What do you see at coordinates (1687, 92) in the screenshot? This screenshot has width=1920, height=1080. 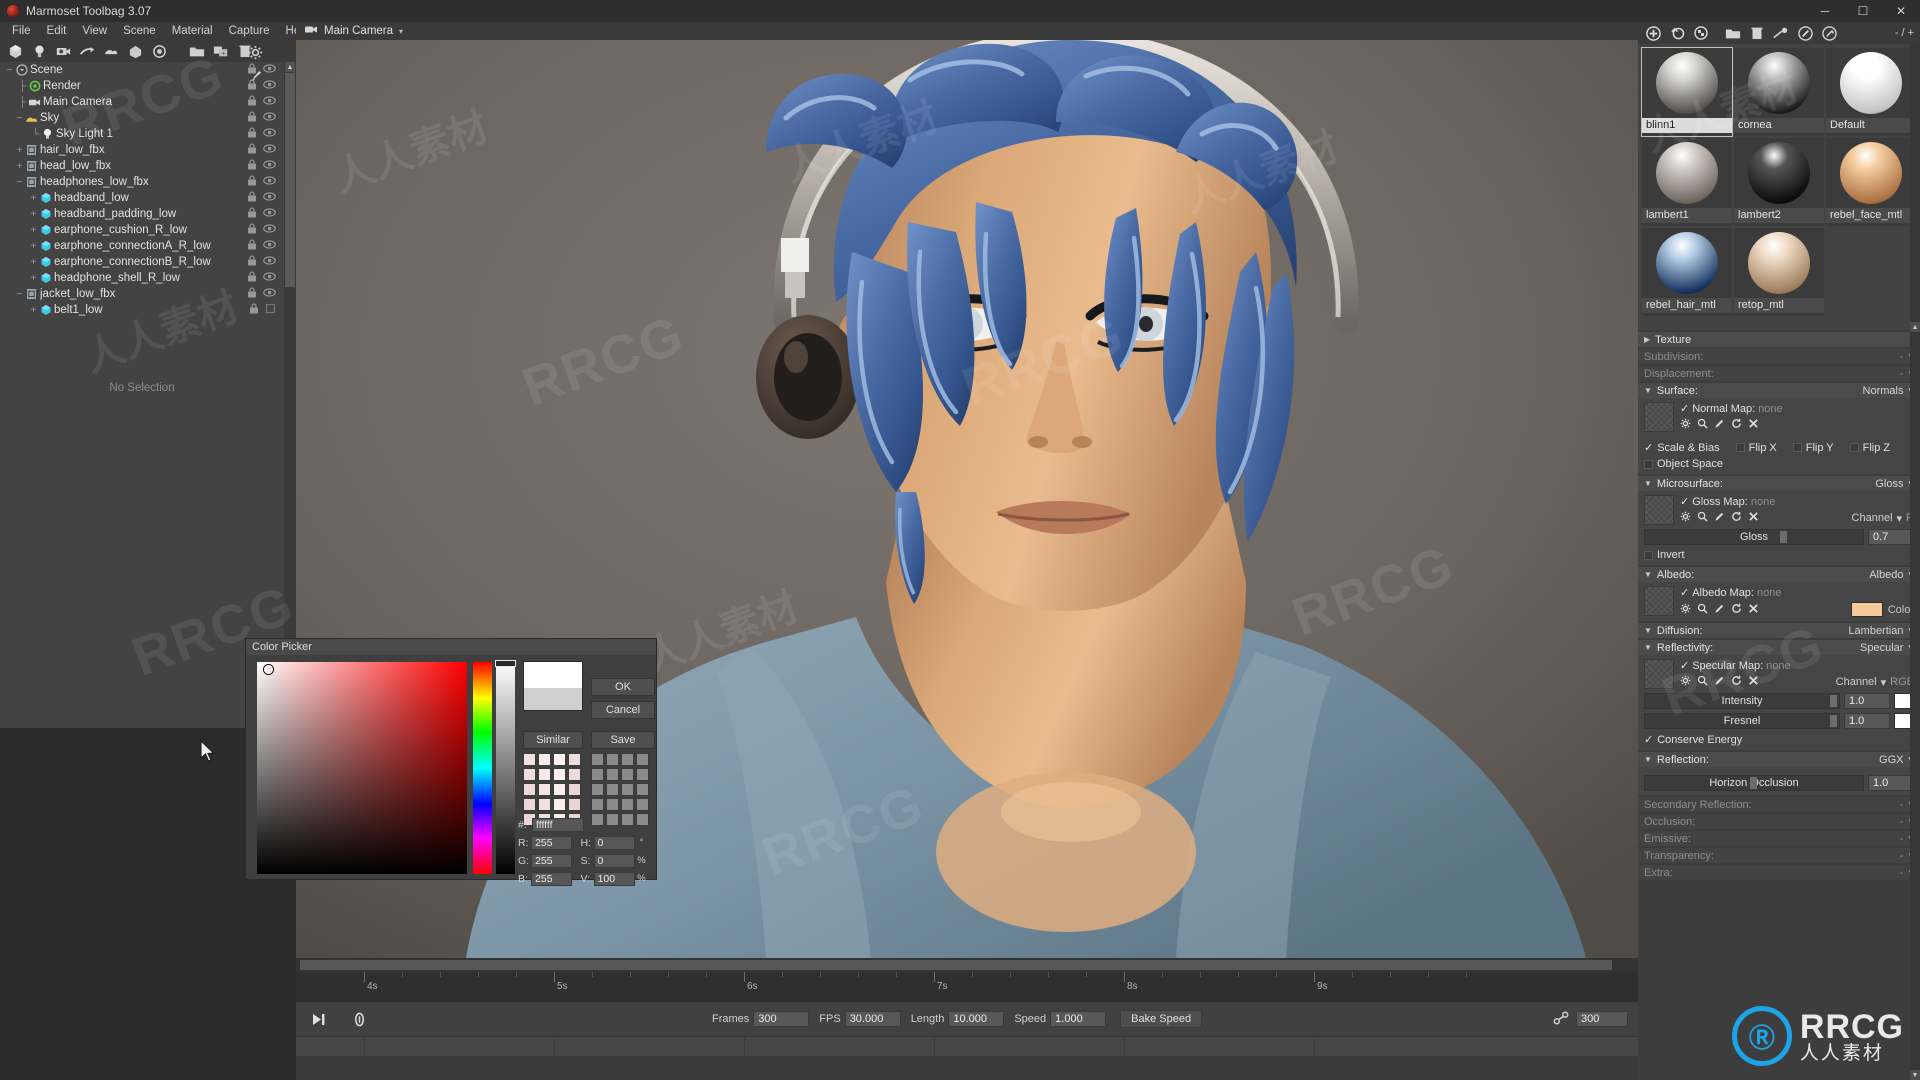 I see `material-cell: blinn1` at bounding box center [1687, 92].